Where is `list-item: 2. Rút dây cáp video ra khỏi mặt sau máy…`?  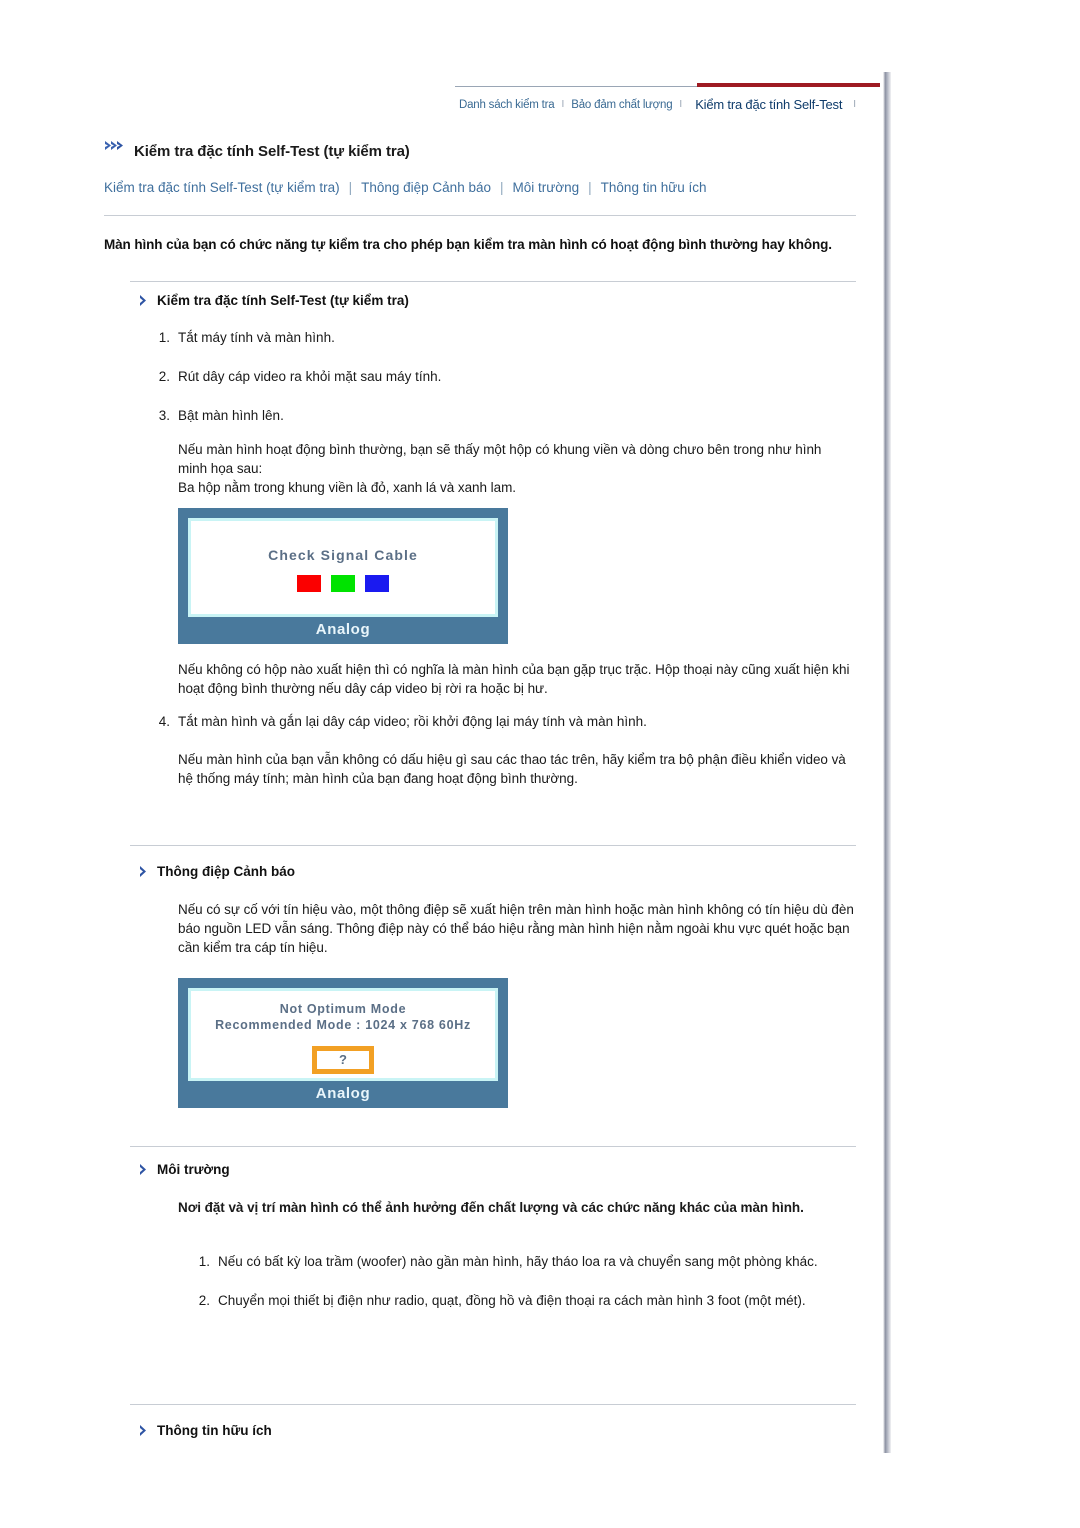 list-item: 2. Rút dây cáp video ra khỏi mặt sau máy… is located at coordinates (496, 376).